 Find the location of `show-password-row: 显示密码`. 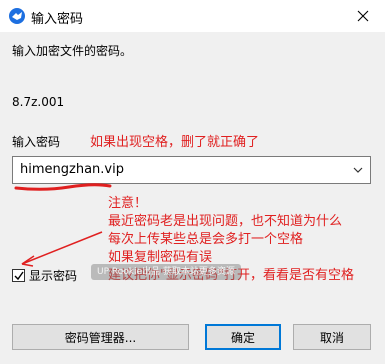

show-password-row: 显示密码 is located at coordinates (44, 275).